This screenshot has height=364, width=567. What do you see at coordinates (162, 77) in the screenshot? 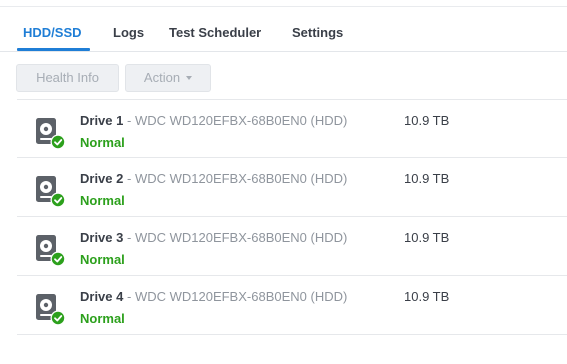
I see `action-button-label: Action` at bounding box center [162, 77].